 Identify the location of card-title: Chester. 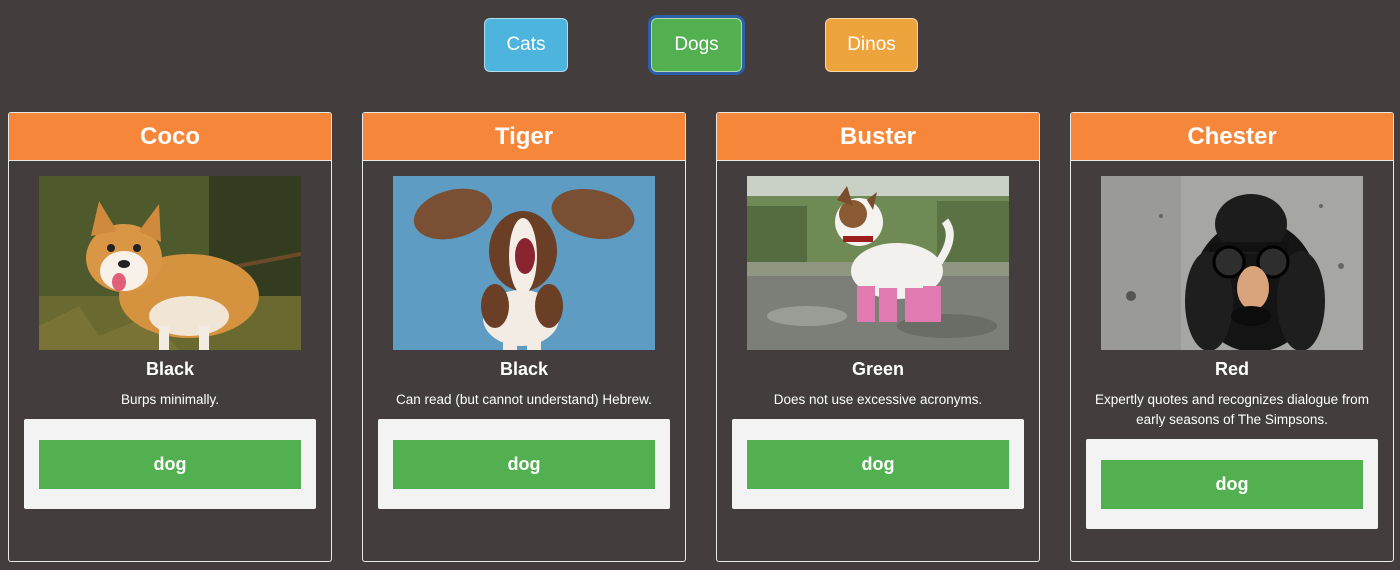
(1232, 137).